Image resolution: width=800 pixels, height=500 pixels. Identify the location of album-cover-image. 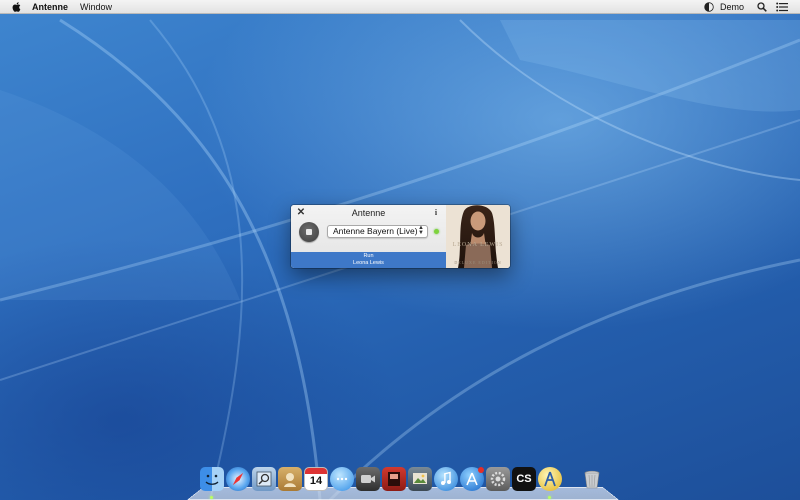
(478, 236).